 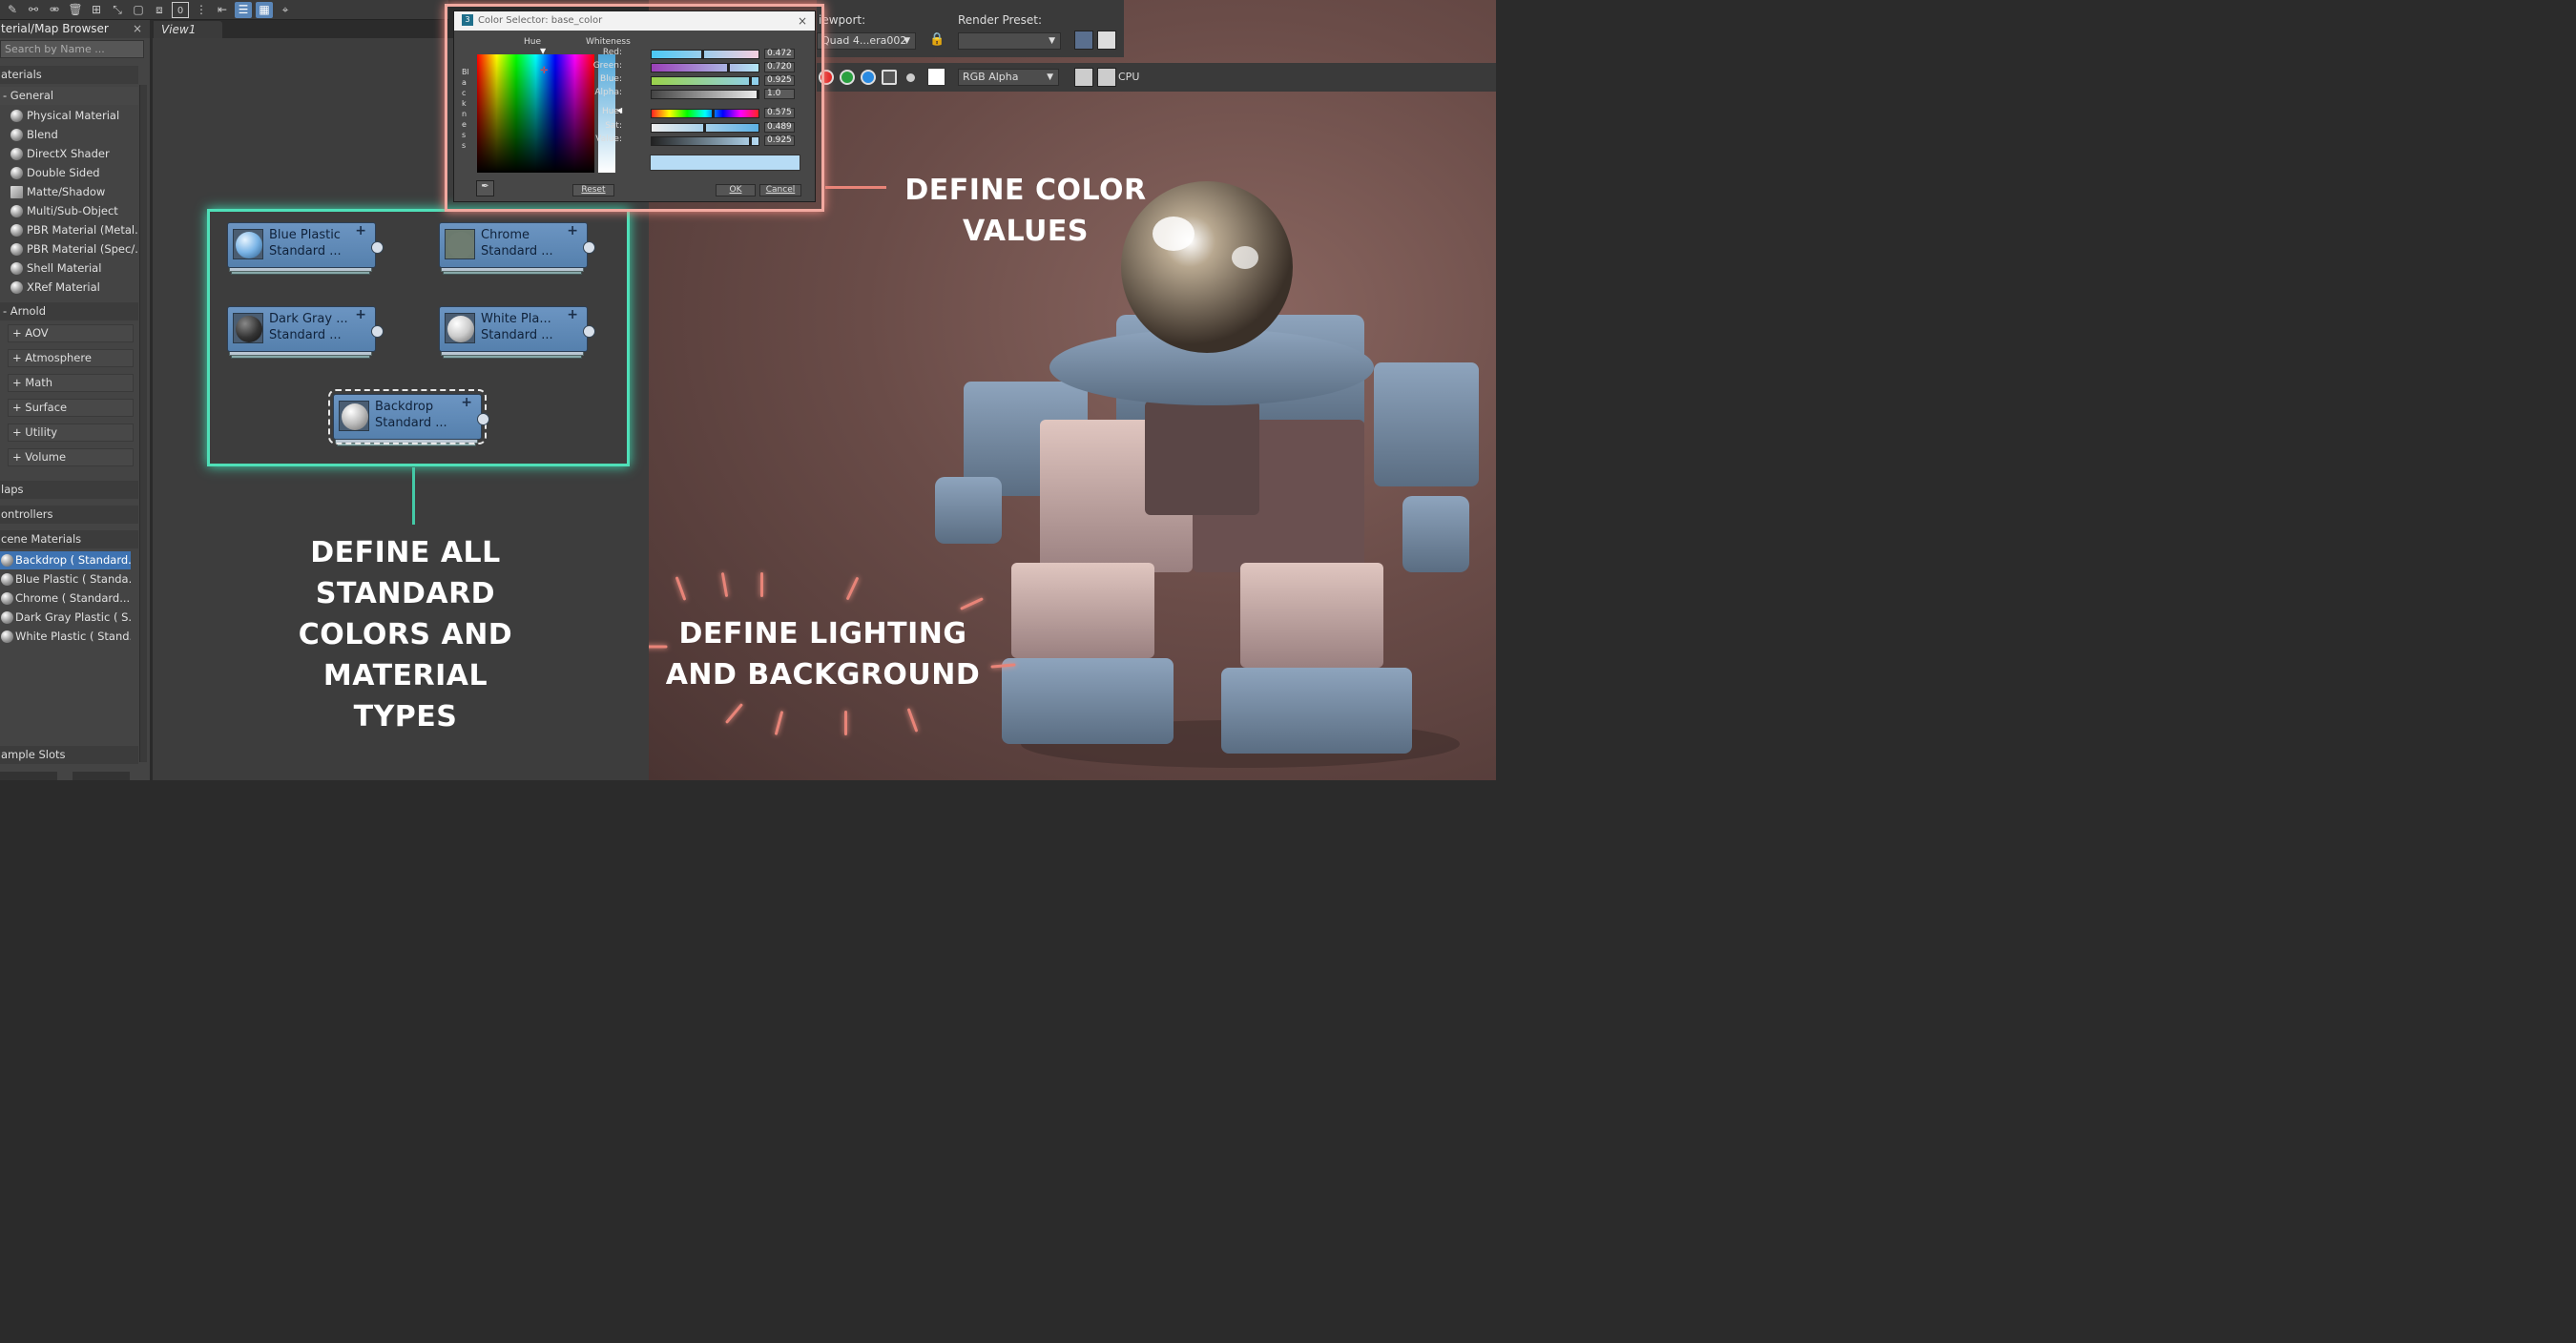 I want to click on arnold-category: + Surface, so click(x=71, y=408).